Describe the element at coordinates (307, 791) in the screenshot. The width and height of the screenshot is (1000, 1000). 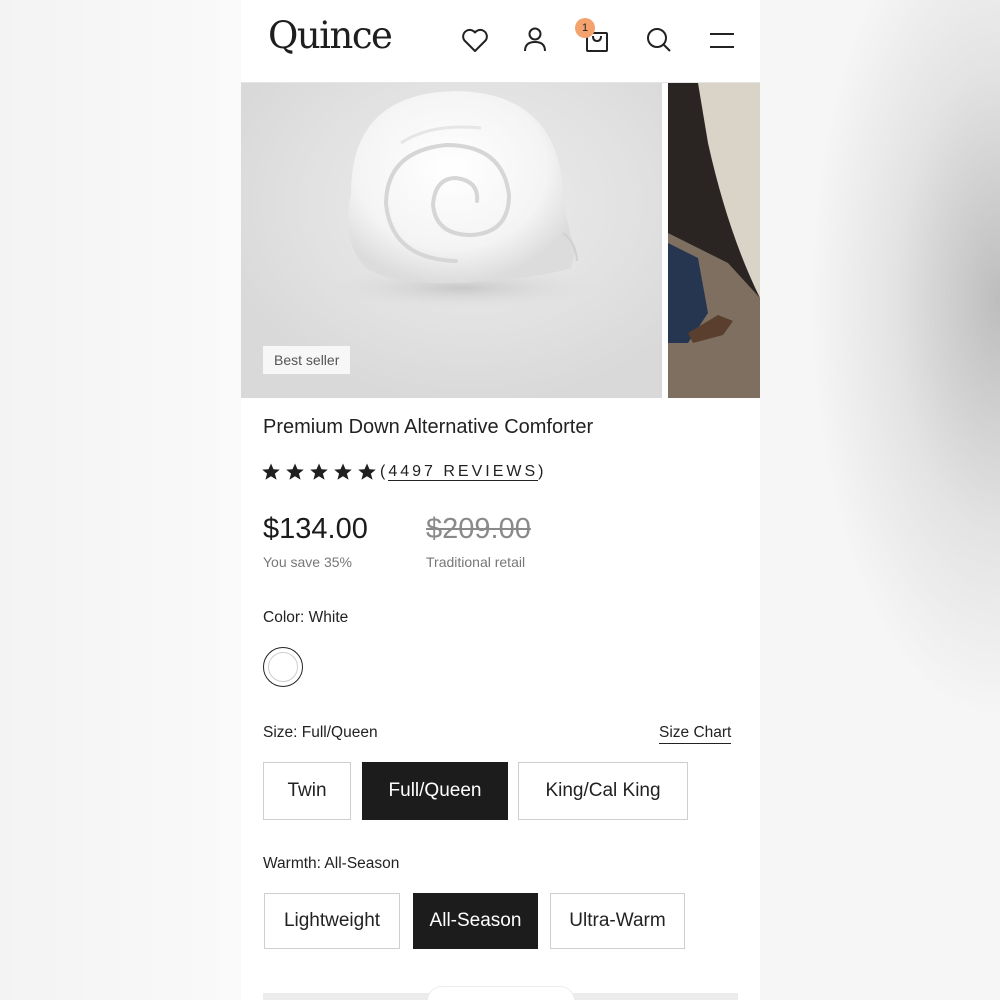
I see `size-option-twin: Twin` at that location.